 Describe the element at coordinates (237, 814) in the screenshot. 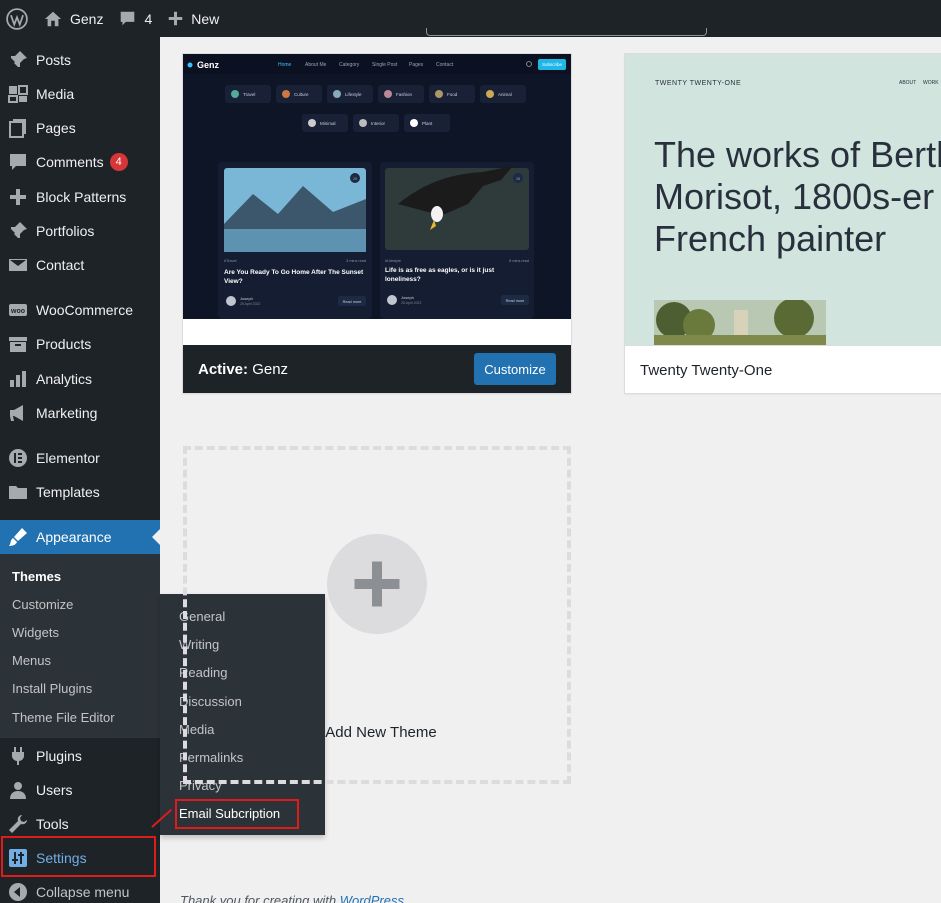

I see `email-subscription-highlight-box` at that location.